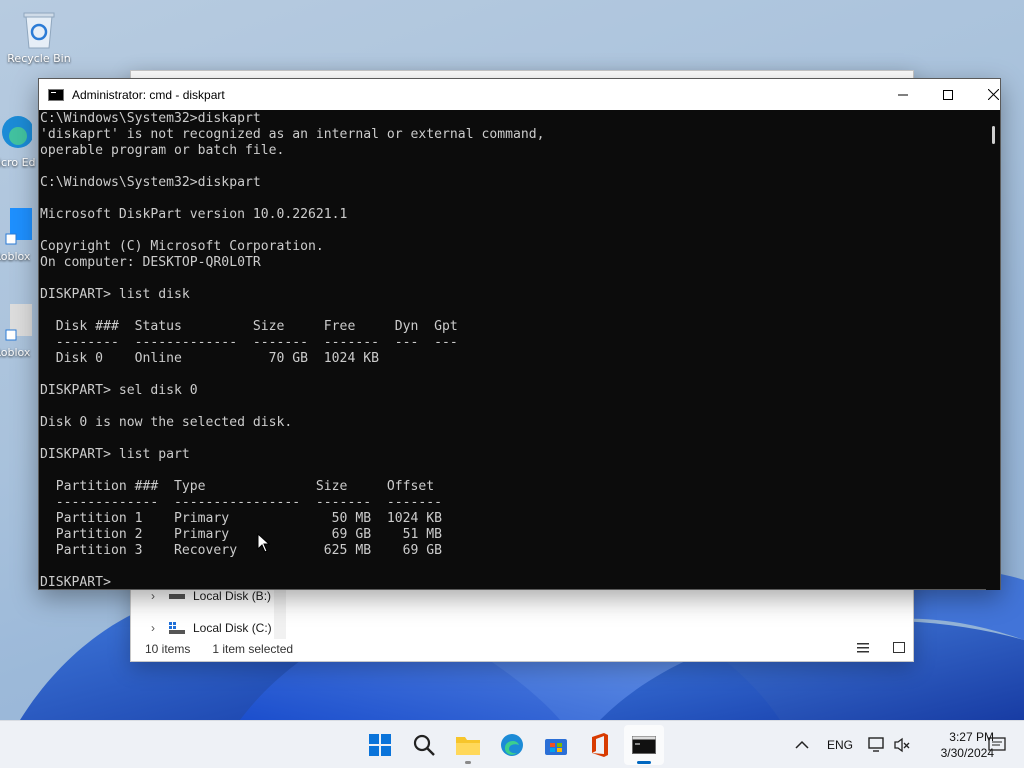 This screenshot has height=768, width=1024. What do you see at coordinates (993, 135) in the screenshot?
I see `scrollbar-thumb` at bounding box center [993, 135].